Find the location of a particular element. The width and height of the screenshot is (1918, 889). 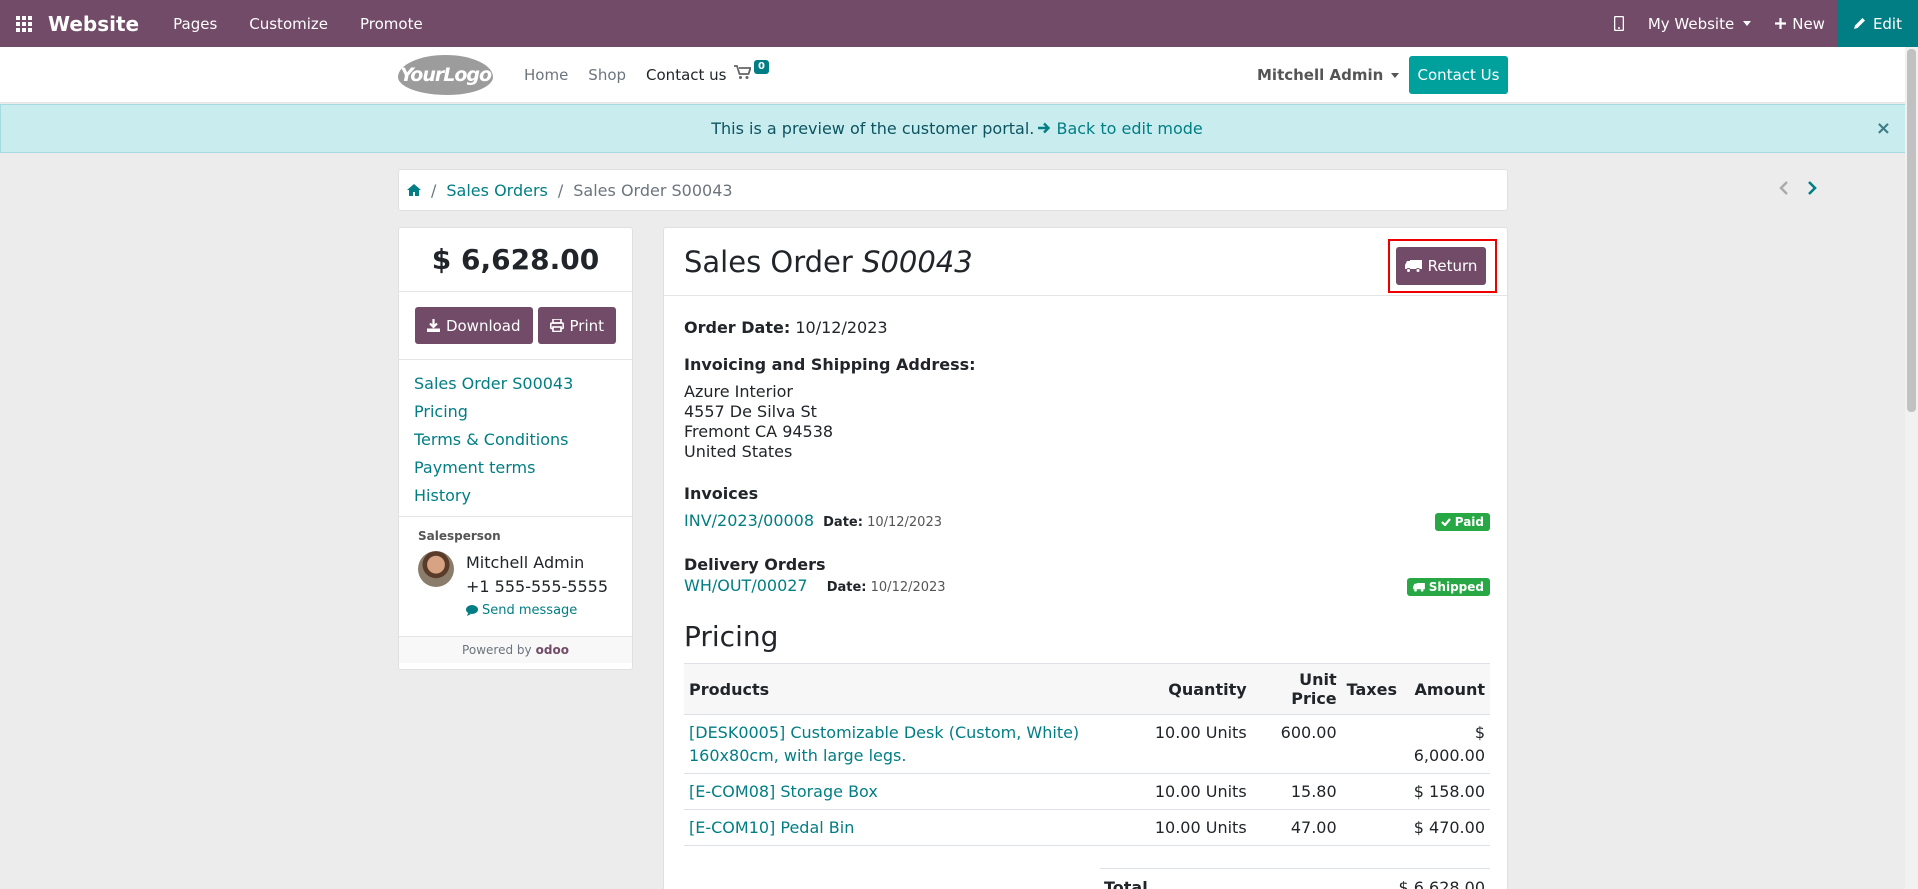

menu-promote: Promote is located at coordinates (391, 24).